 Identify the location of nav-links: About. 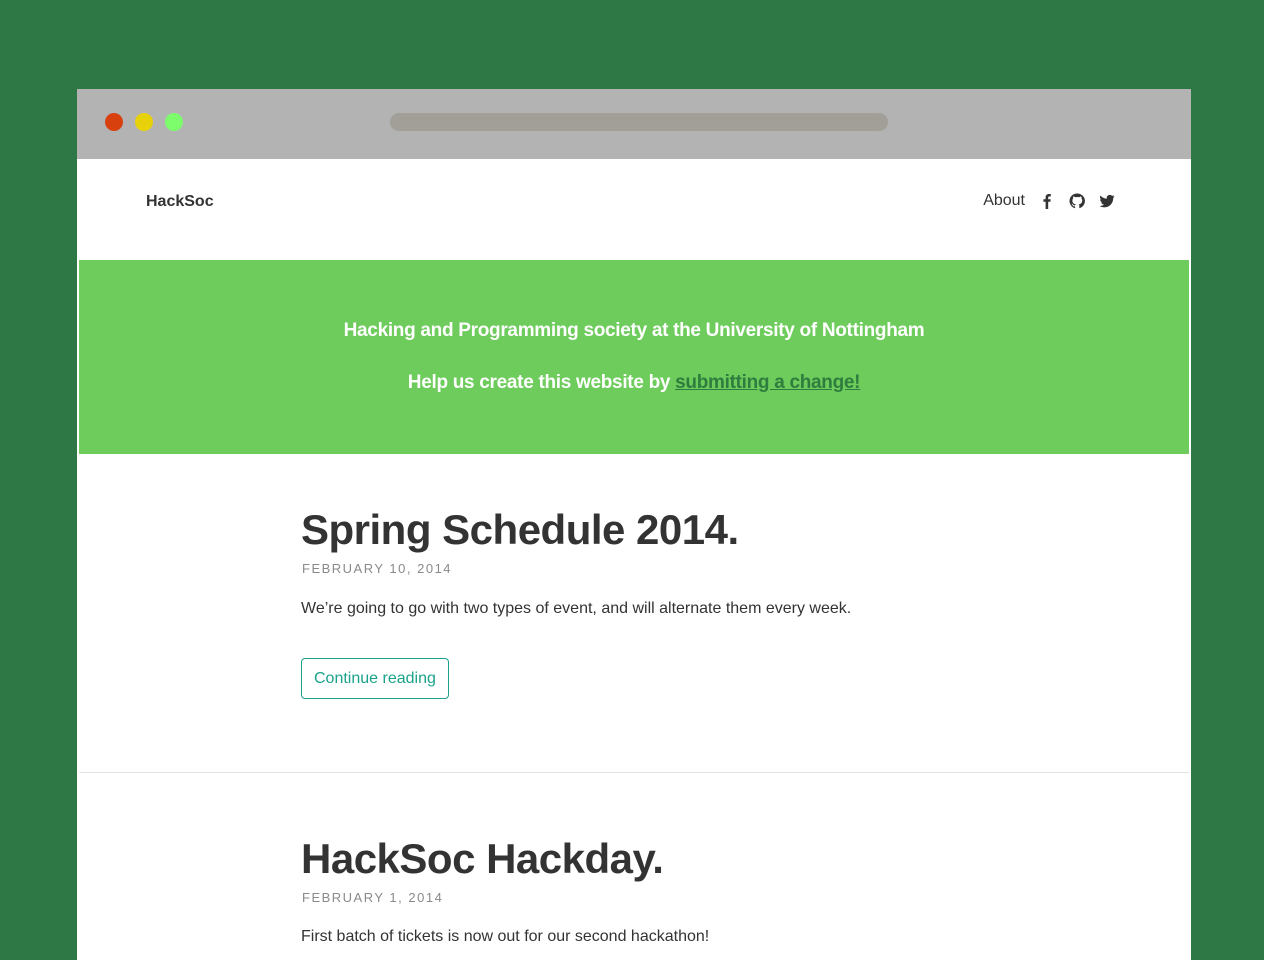
(1049, 201).